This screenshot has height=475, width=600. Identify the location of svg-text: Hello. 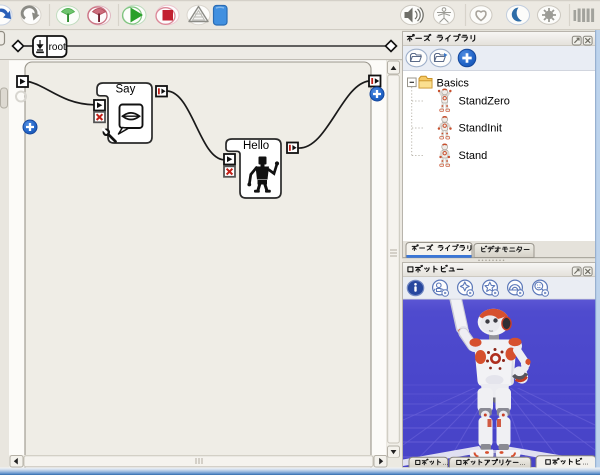
(256, 146).